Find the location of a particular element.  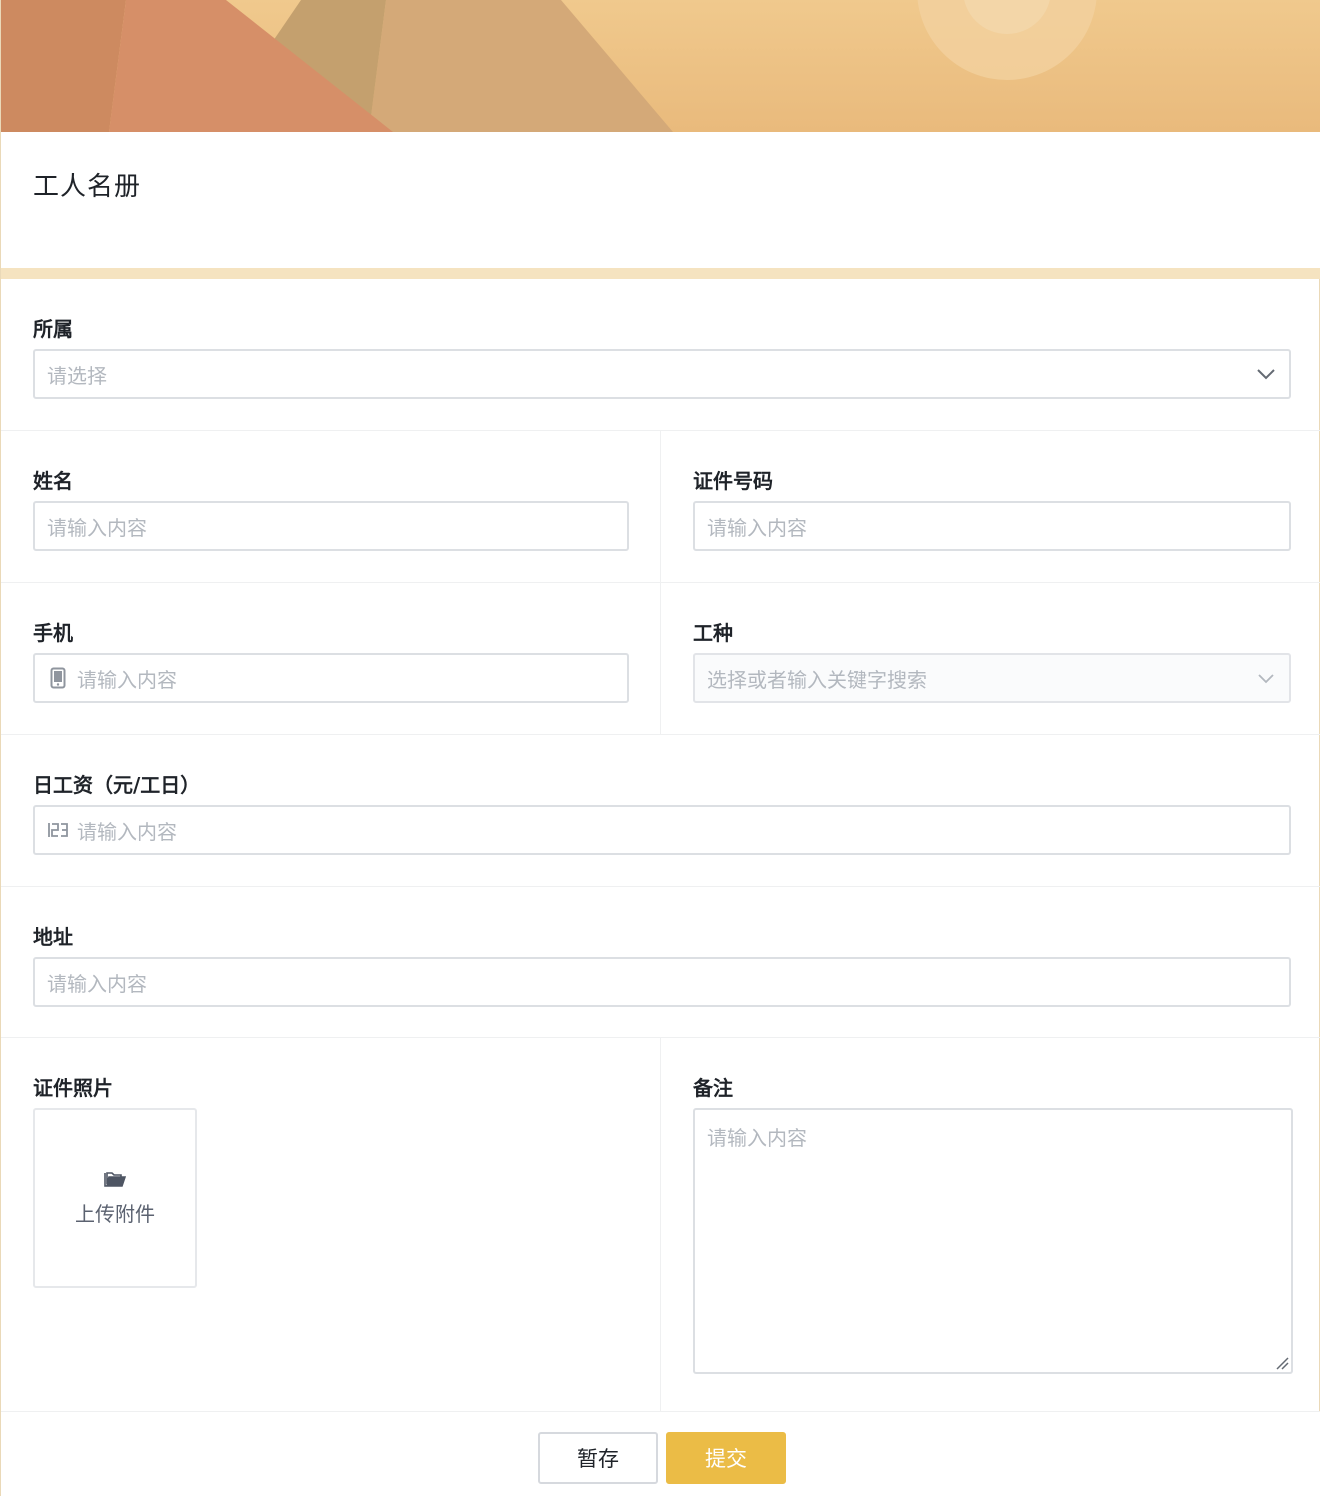

page-title: 工人名册 is located at coordinates (87, 187).